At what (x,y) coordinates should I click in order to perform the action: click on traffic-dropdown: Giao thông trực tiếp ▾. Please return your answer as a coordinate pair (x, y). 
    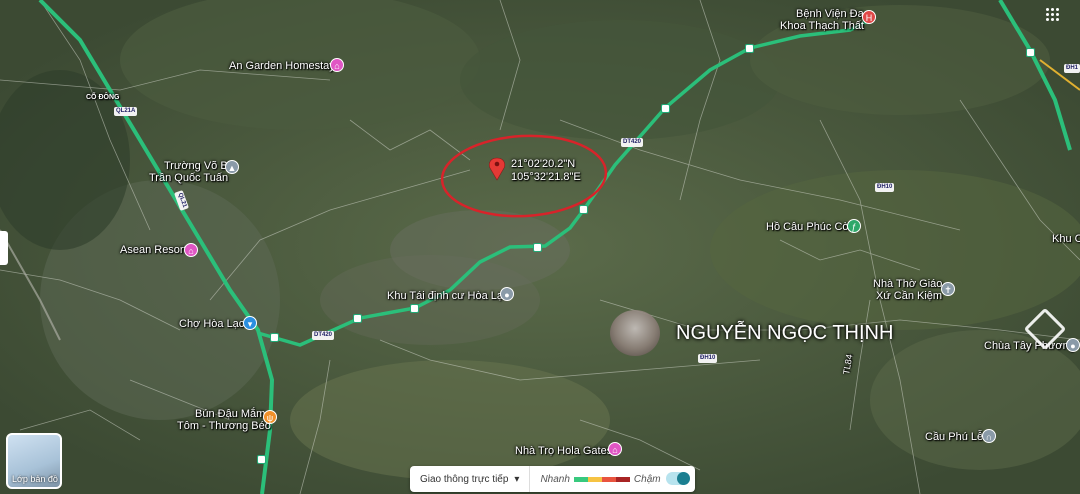
    Looking at the image, I should click on (470, 479).